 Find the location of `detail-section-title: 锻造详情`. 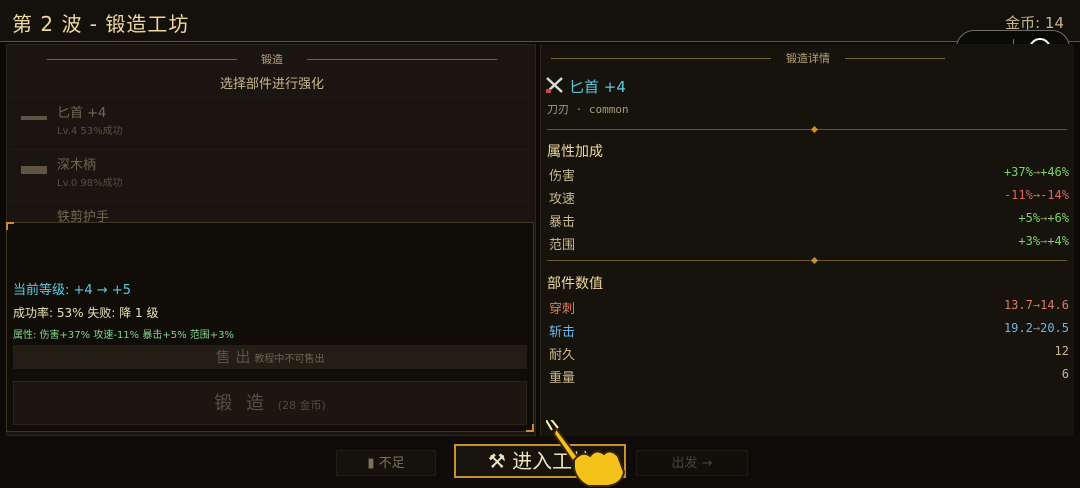

detail-section-title: 锻造详情 is located at coordinates (808, 58).